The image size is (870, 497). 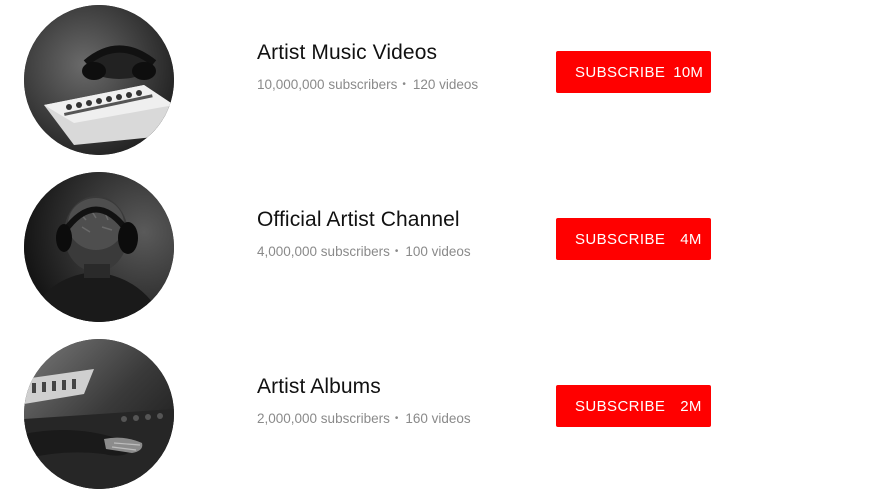 I want to click on channel-meta: 10,000,000 subscribers • 120 videos, so click(x=402, y=85).